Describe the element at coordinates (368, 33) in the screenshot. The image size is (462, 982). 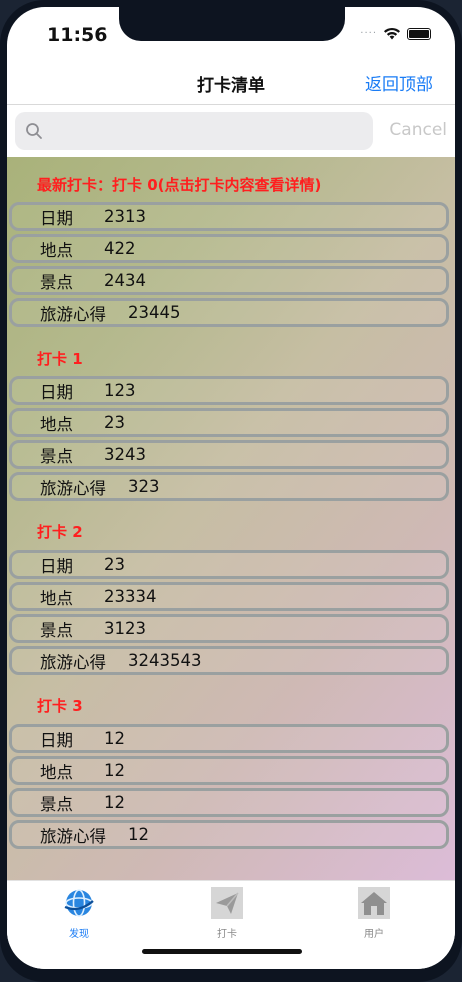
I see `signal-icon: ····` at that location.